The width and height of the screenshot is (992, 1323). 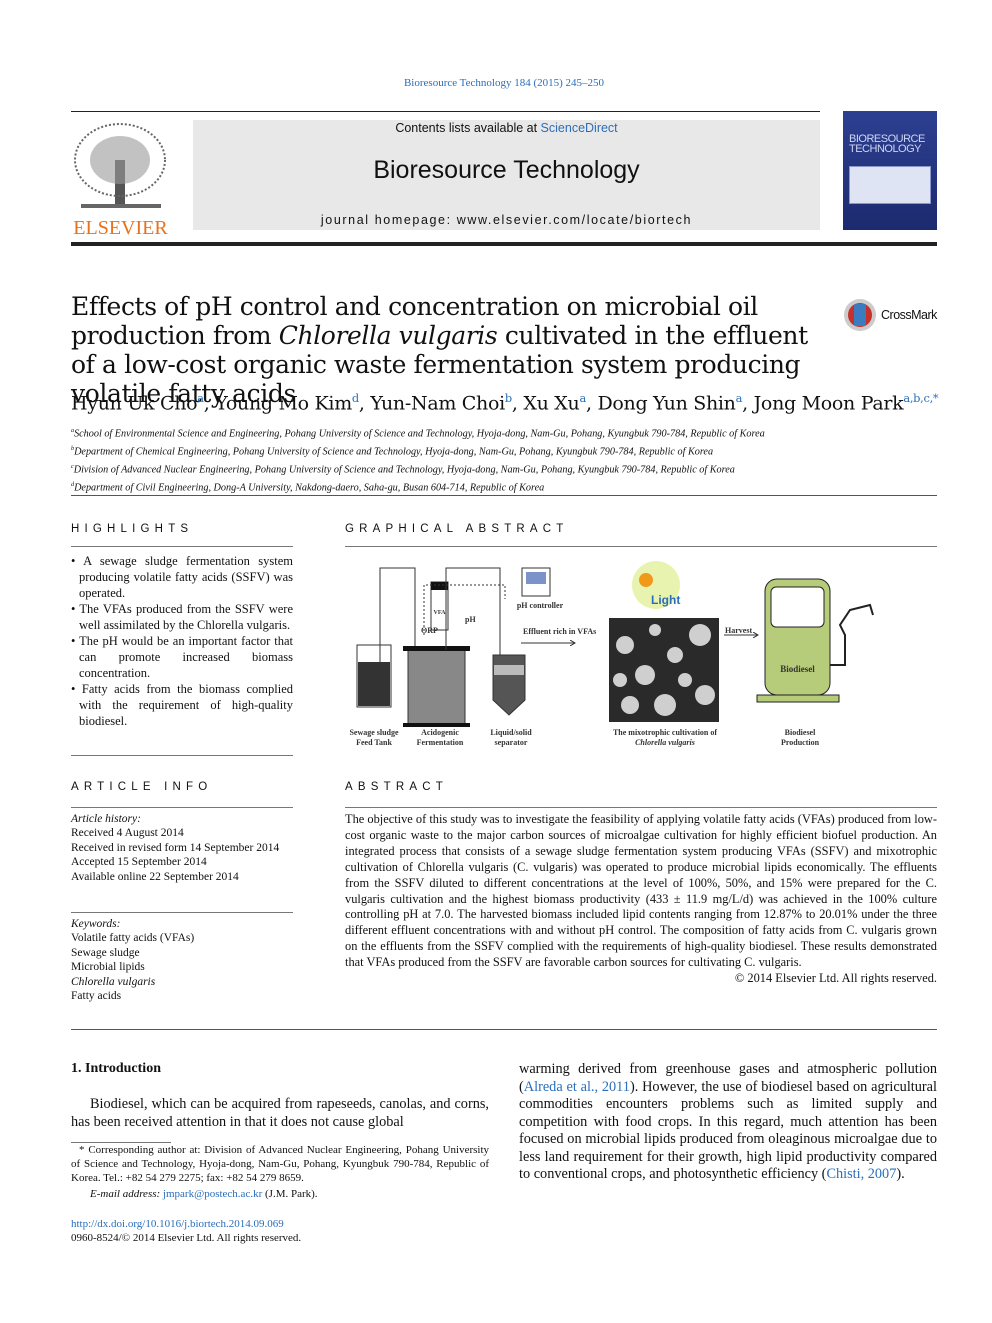 What do you see at coordinates (283, 403) in the screenshot?
I see `author: Young Mo Kim` at bounding box center [283, 403].